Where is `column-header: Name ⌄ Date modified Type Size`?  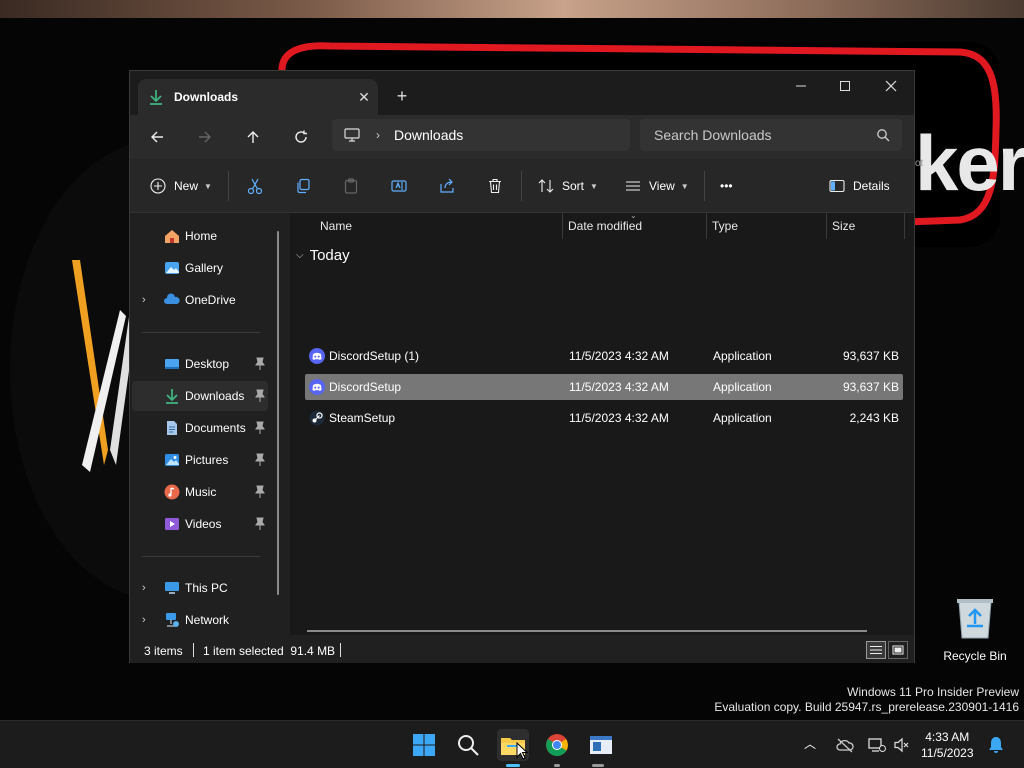
column-header: Name ⌄ Date modified Type Size is located at coordinates (602, 225).